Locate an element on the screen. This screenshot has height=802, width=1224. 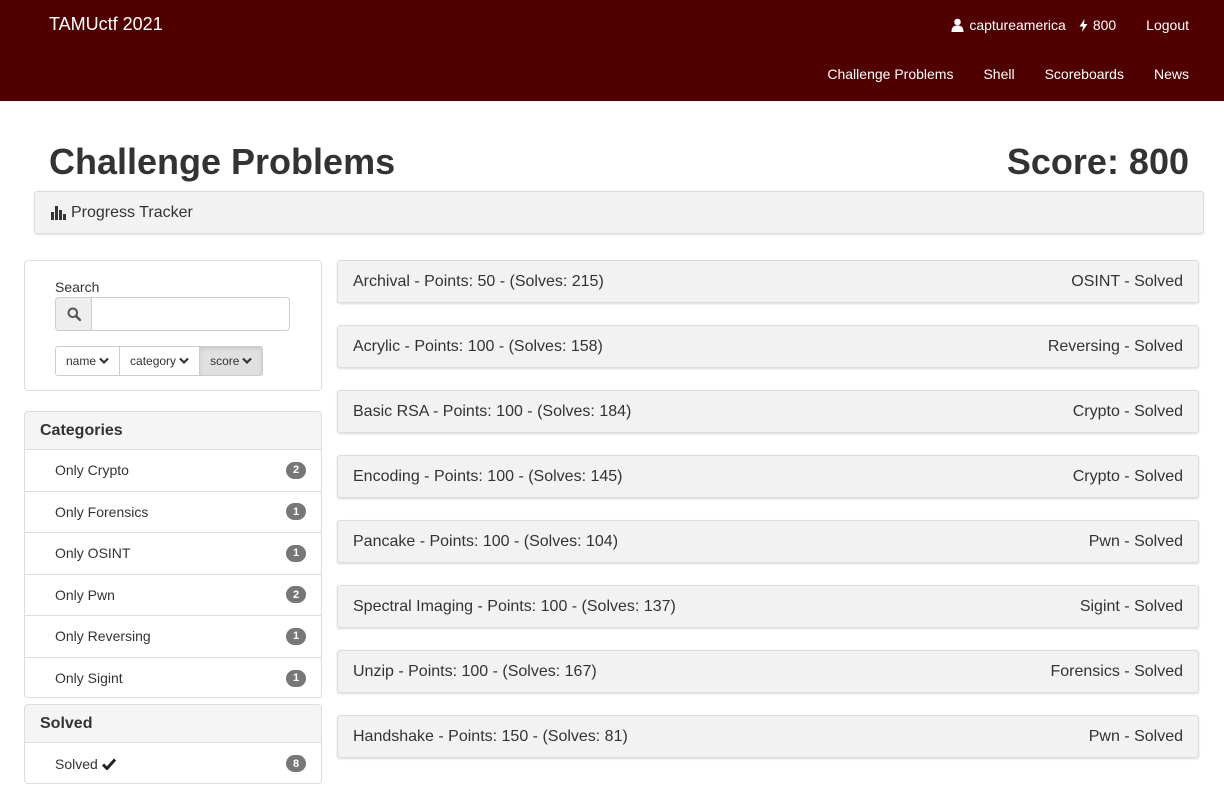
solved-panel: Solved Solved 8 is located at coordinates (173, 744).